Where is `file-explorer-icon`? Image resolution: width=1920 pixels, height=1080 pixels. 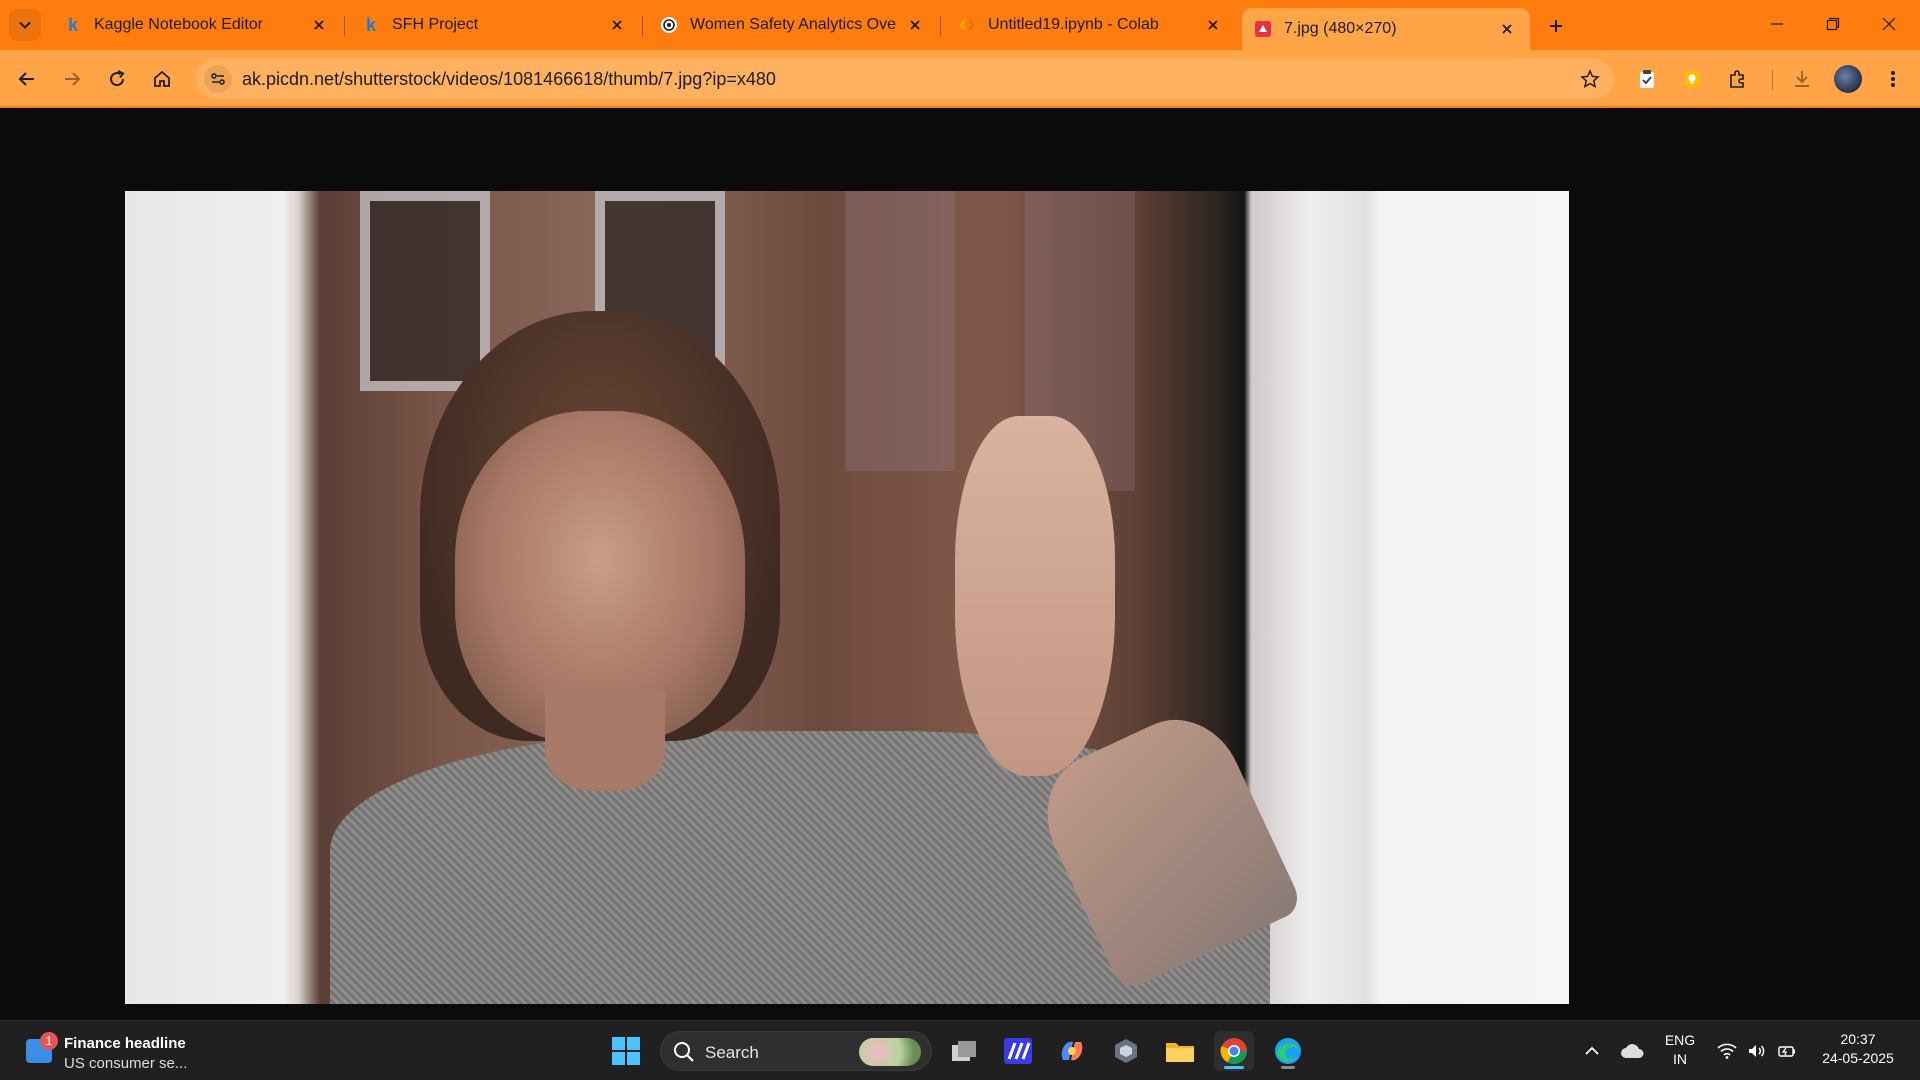
file-explorer-icon is located at coordinates (1180, 1052).